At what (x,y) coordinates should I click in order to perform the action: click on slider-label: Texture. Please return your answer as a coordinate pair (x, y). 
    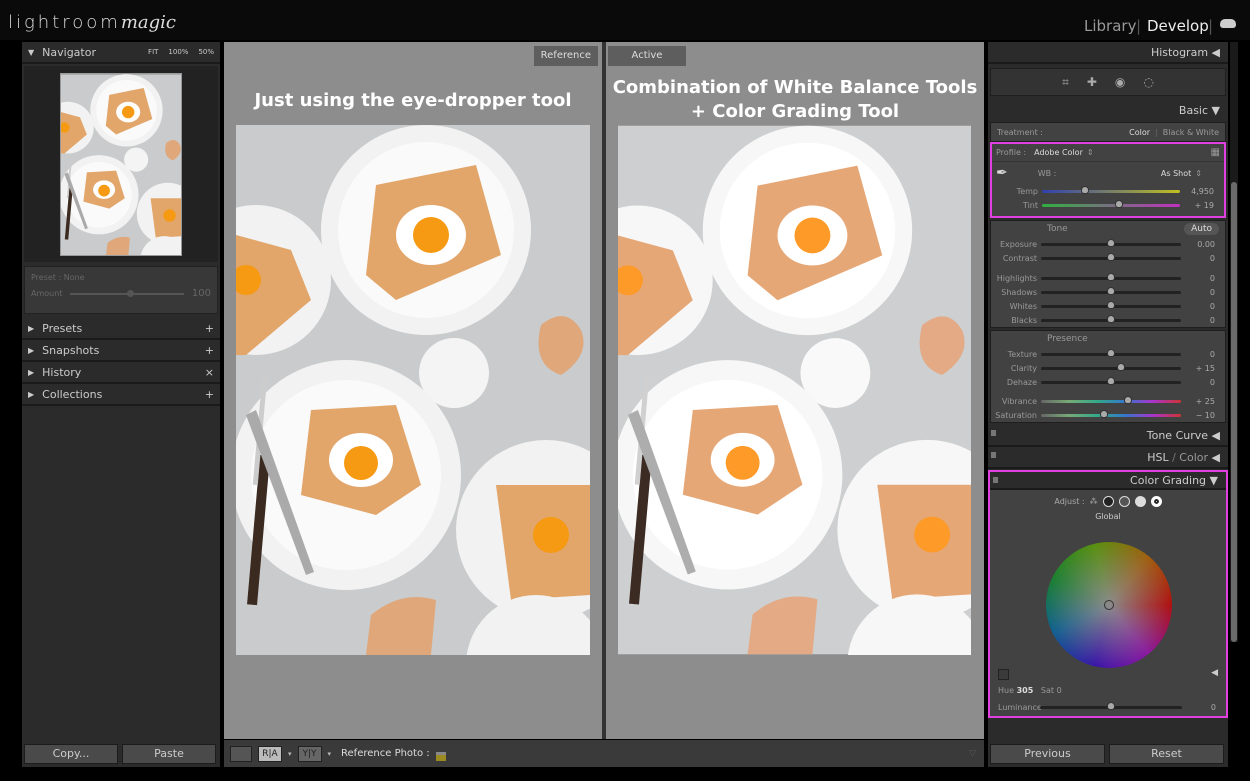
    Looking at the image, I should click on (1022, 354).